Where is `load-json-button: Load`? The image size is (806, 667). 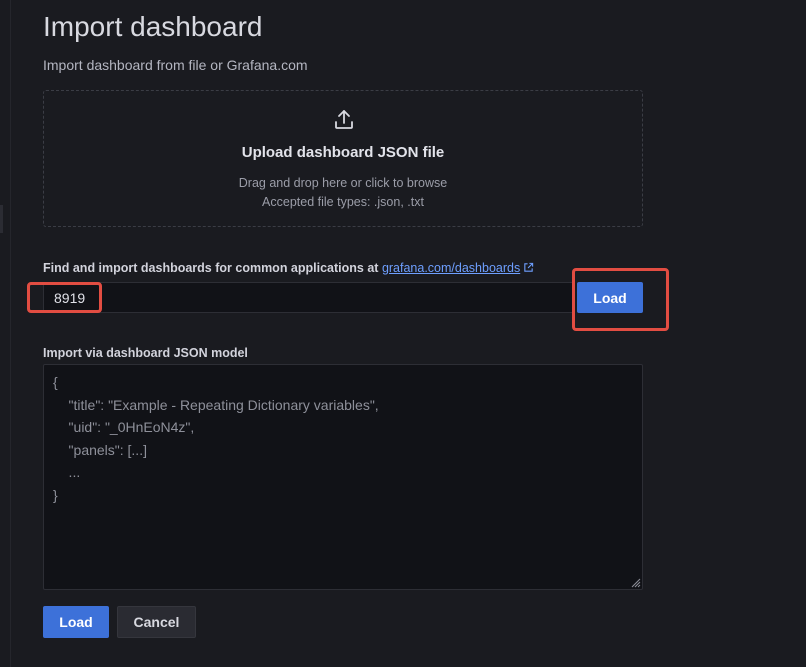
load-json-button: Load is located at coordinates (76, 622).